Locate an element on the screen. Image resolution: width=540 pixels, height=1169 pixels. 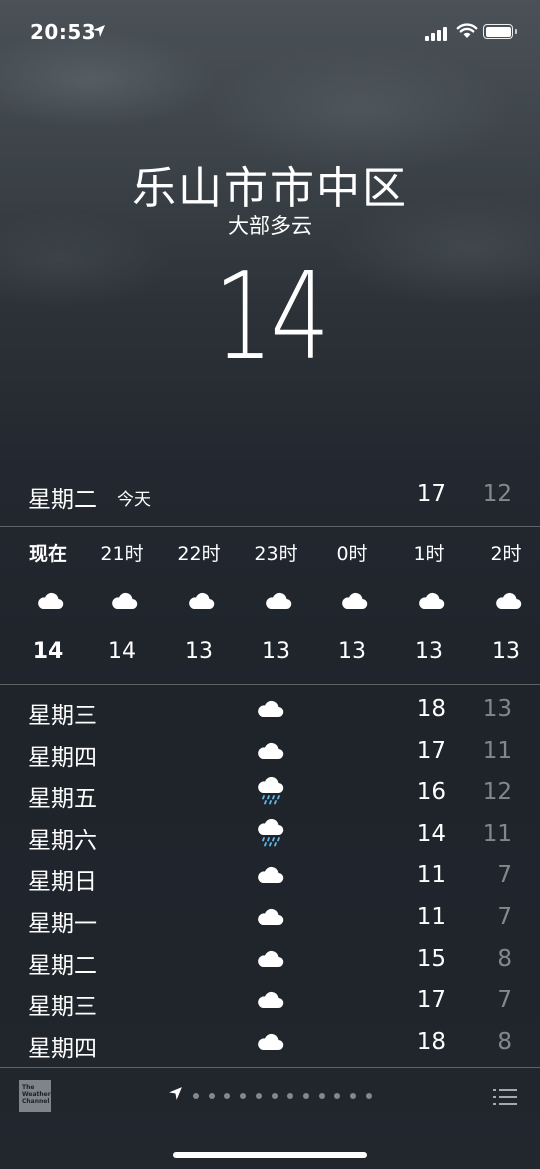
city-list-icon is located at coordinates (505, 1097).